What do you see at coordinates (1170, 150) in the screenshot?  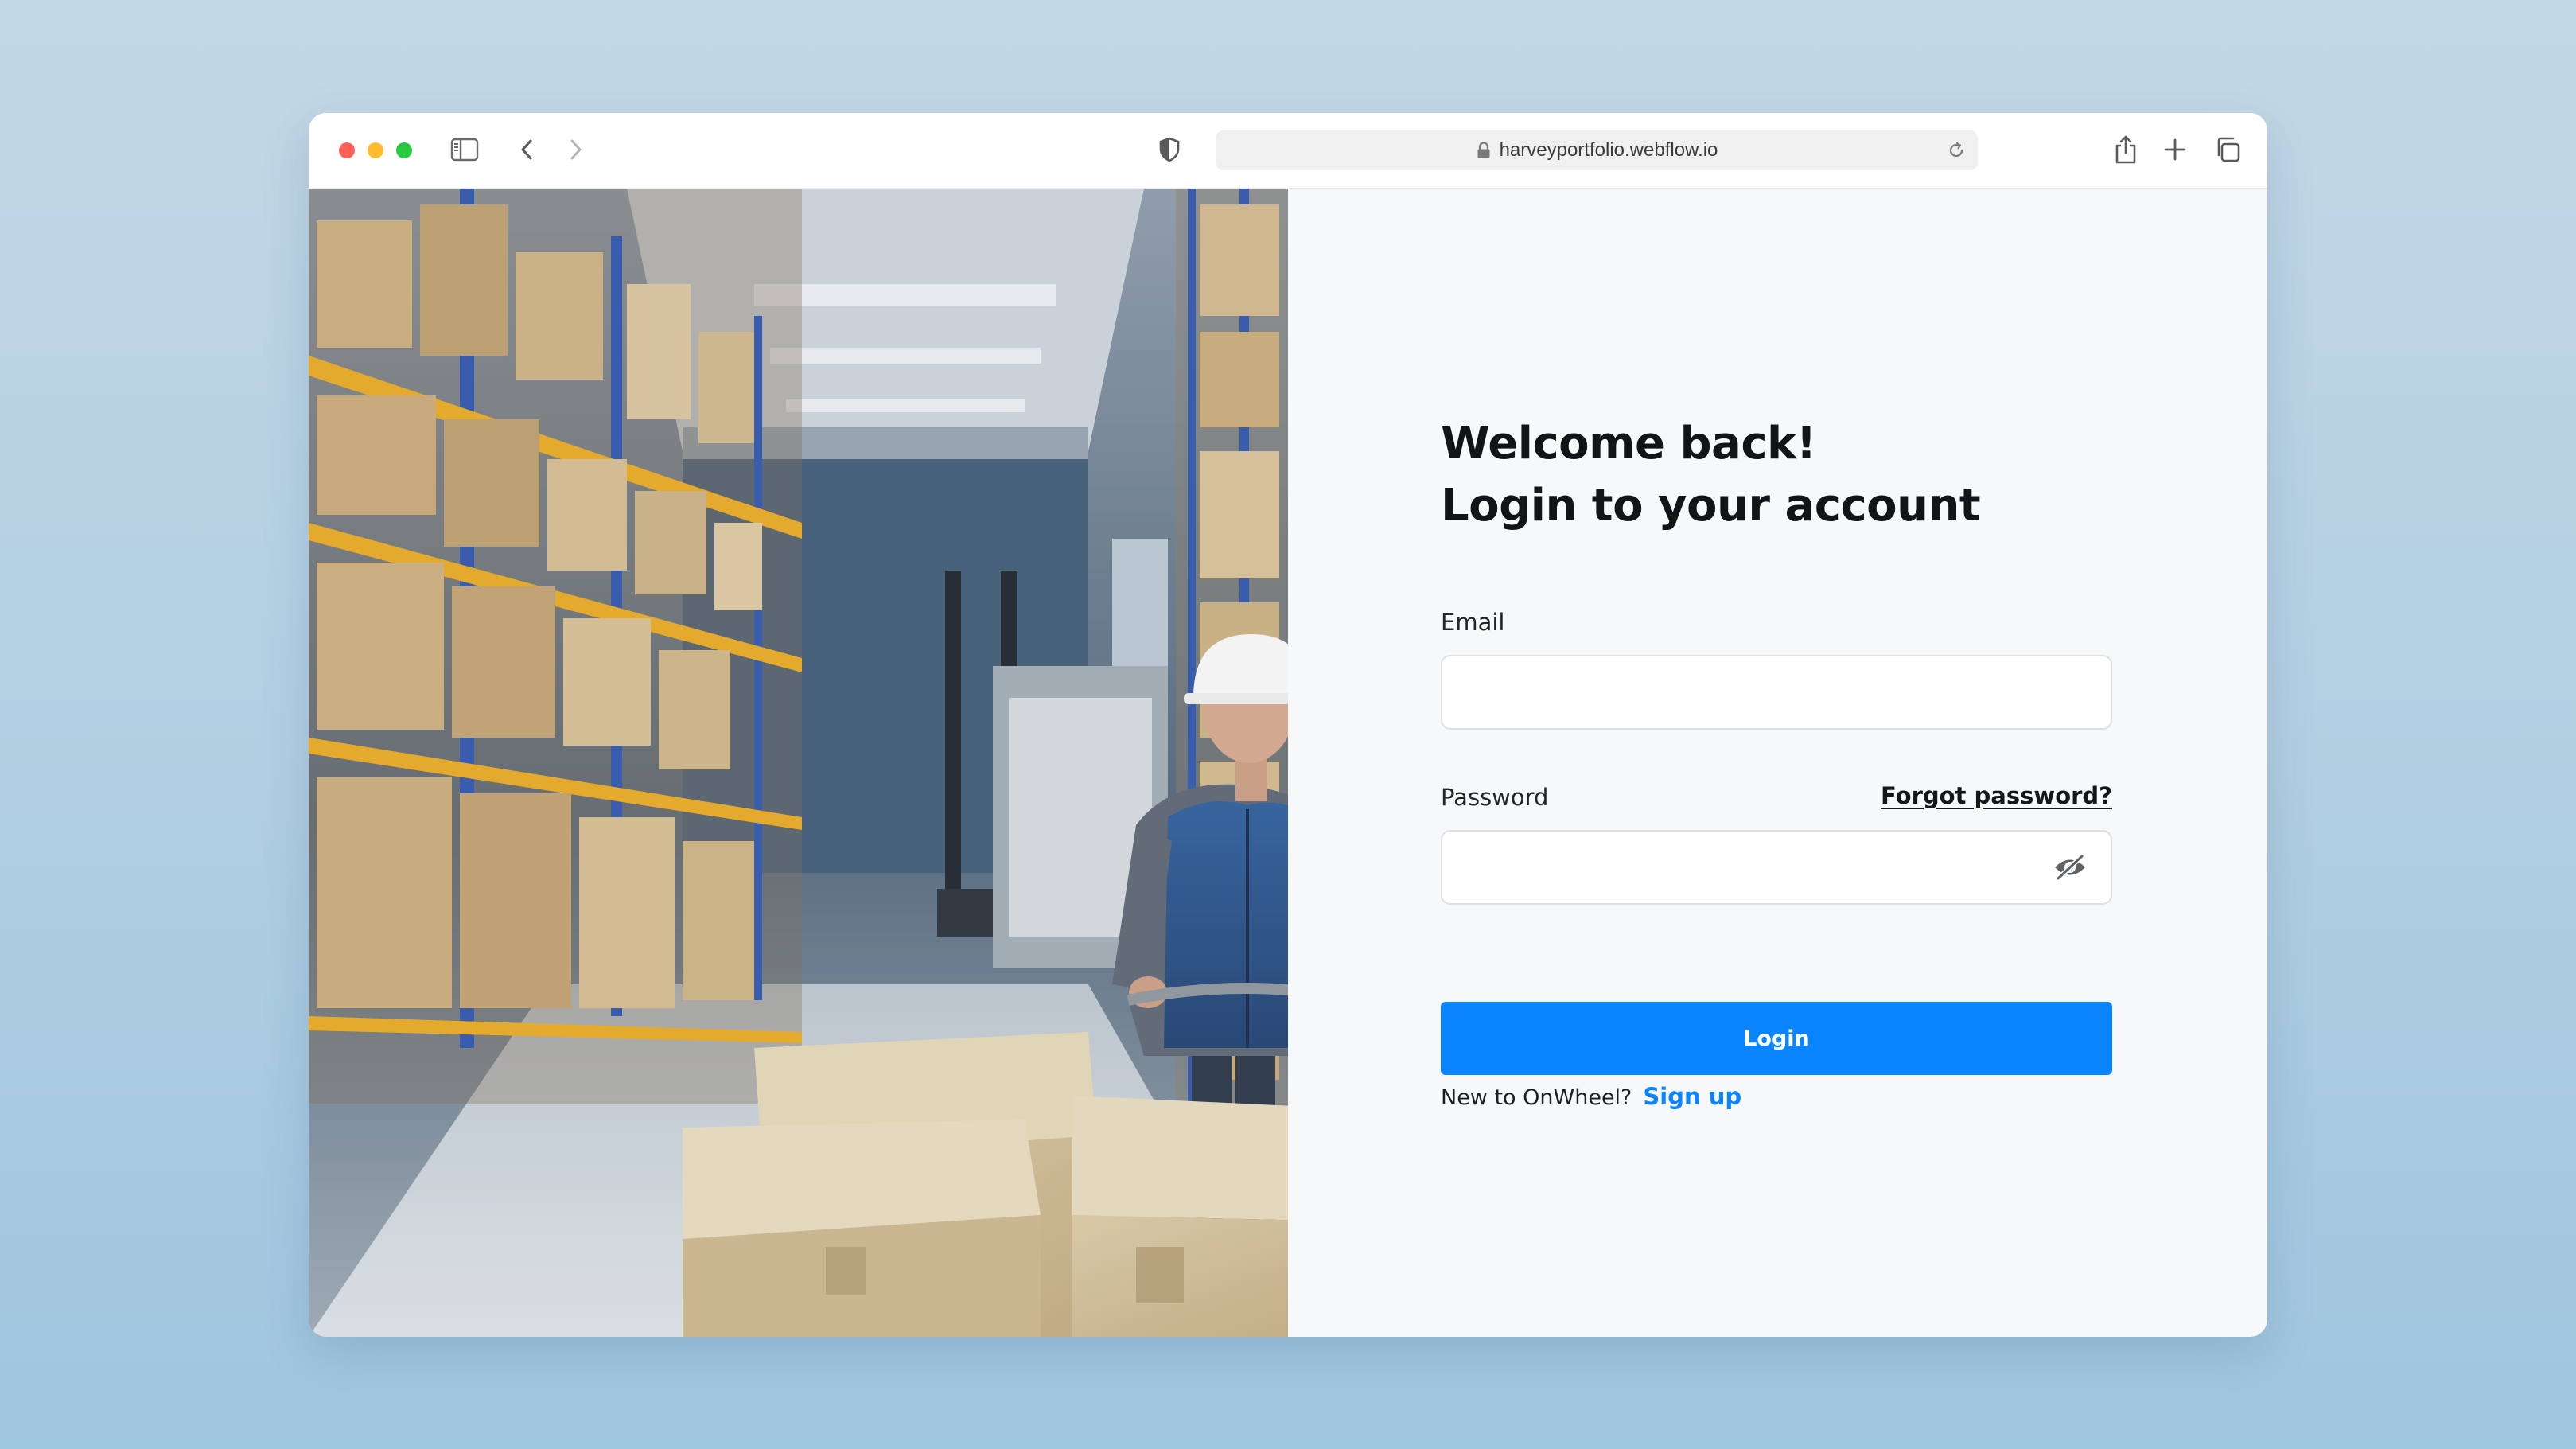 I see `privacy-shield-icon` at bounding box center [1170, 150].